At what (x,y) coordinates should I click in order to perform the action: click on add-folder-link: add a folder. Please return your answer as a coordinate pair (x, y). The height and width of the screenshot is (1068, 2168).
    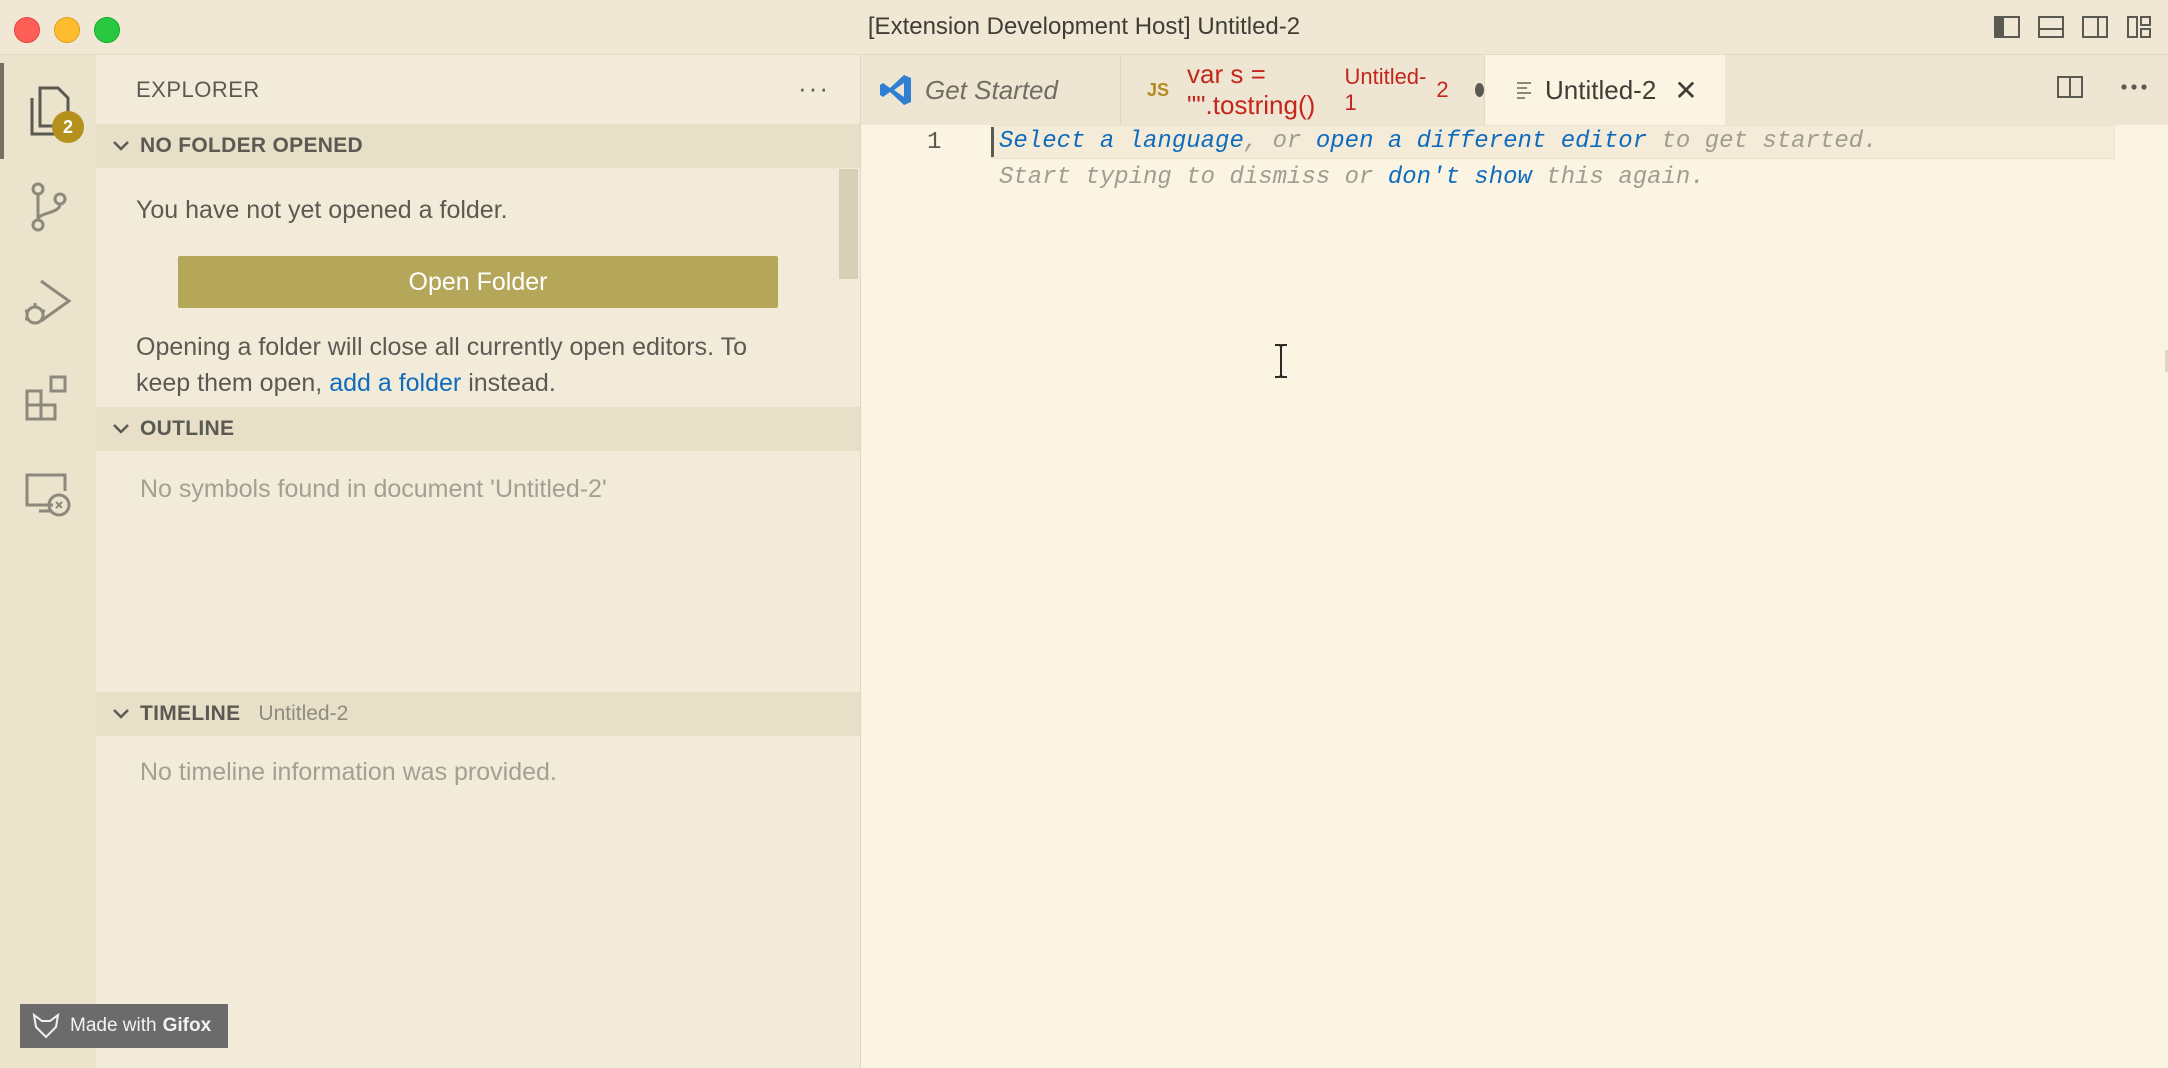
    Looking at the image, I should click on (395, 383).